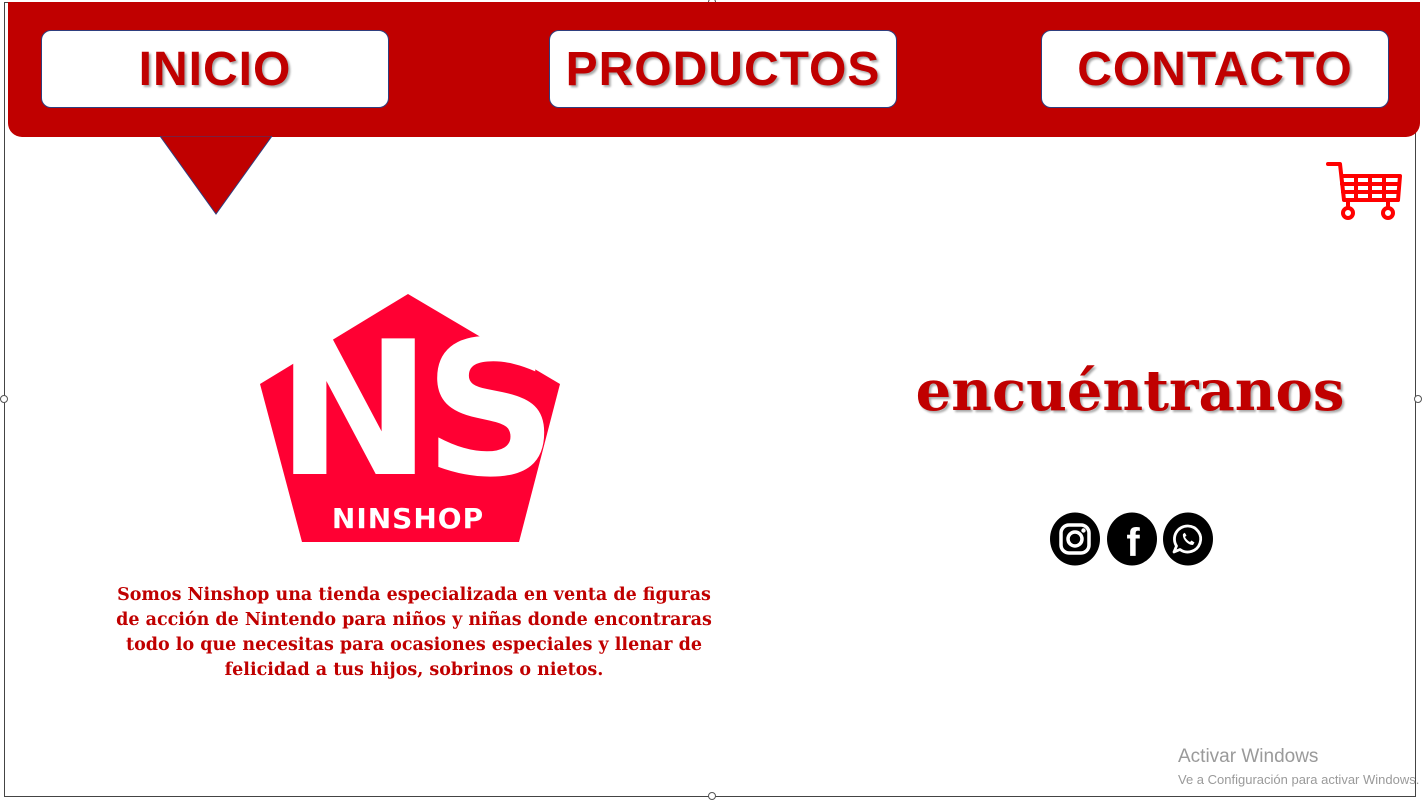 The width and height of the screenshot is (1422, 803). Describe the element at coordinates (4, 399) in the screenshot. I see `resize-handle-left` at that location.